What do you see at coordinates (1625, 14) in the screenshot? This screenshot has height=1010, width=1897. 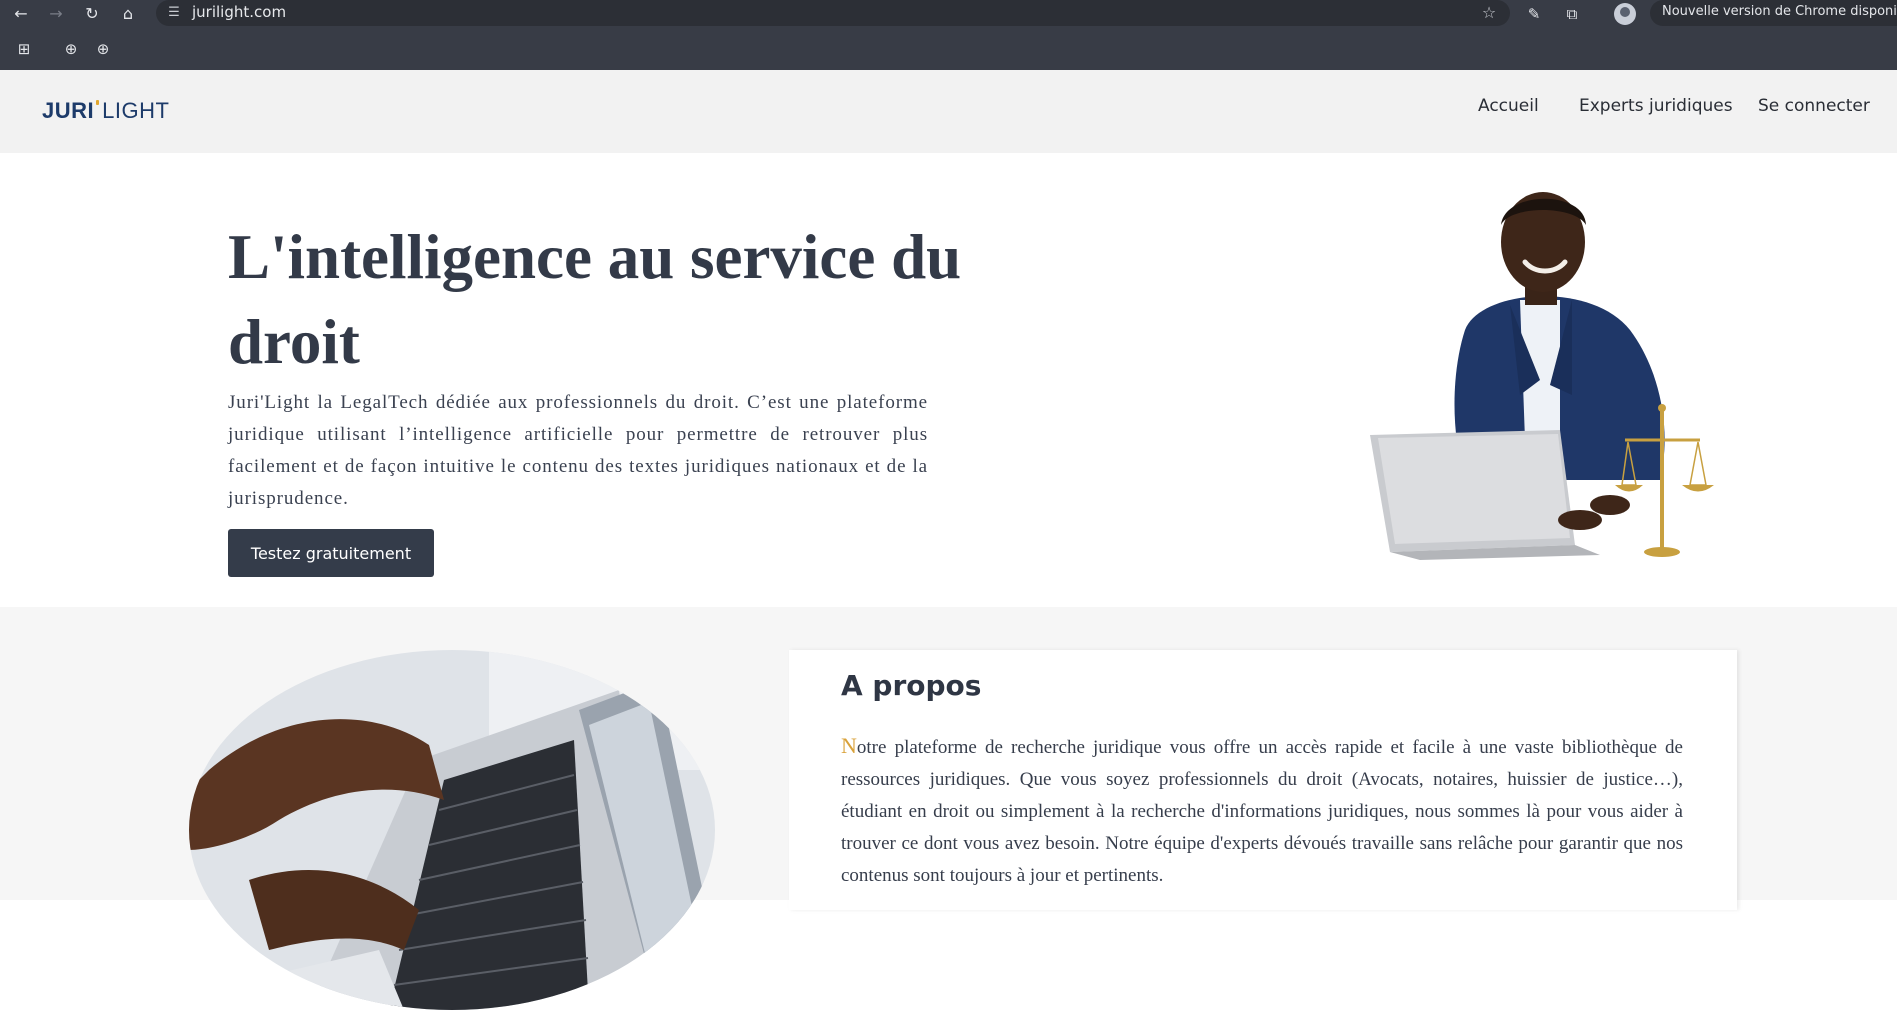 I see `profile-avatar` at bounding box center [1625, 14].